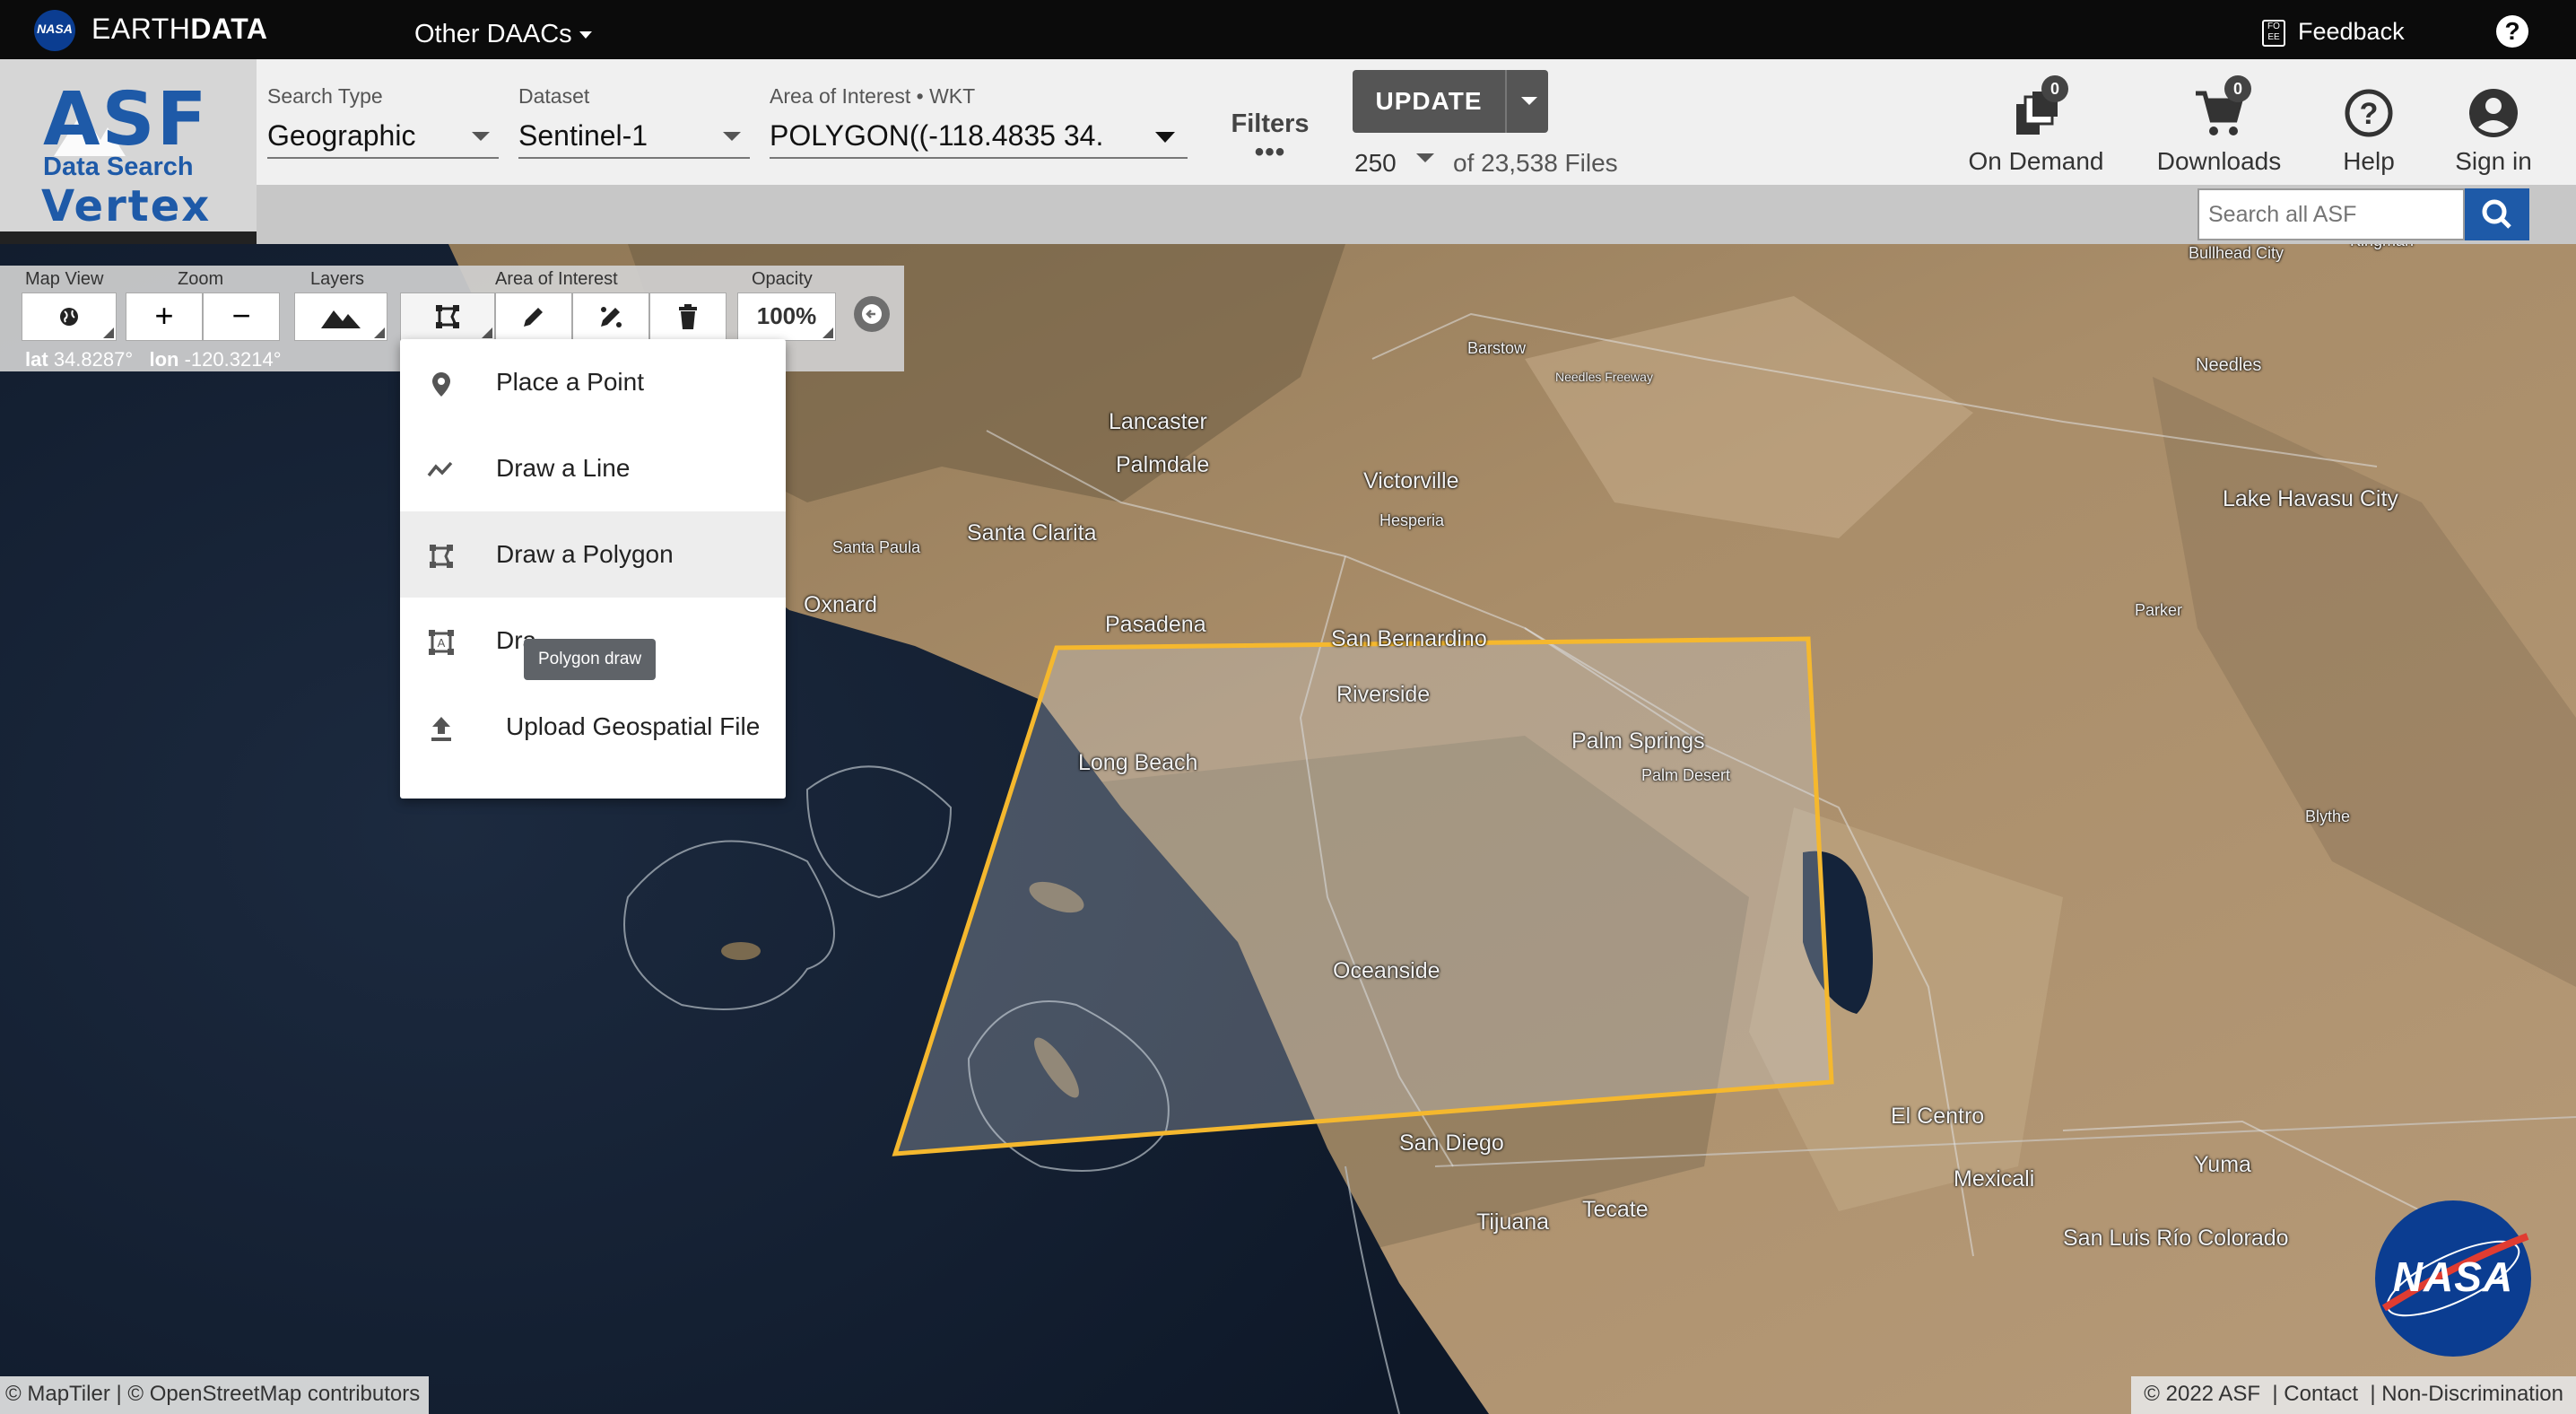 Image resolution: width=2576 pixels, height=1414 pixels. Describe the element at coordinates (1615, 1209) in the screenshot. I see `map-place-label: Tecate` at that location.